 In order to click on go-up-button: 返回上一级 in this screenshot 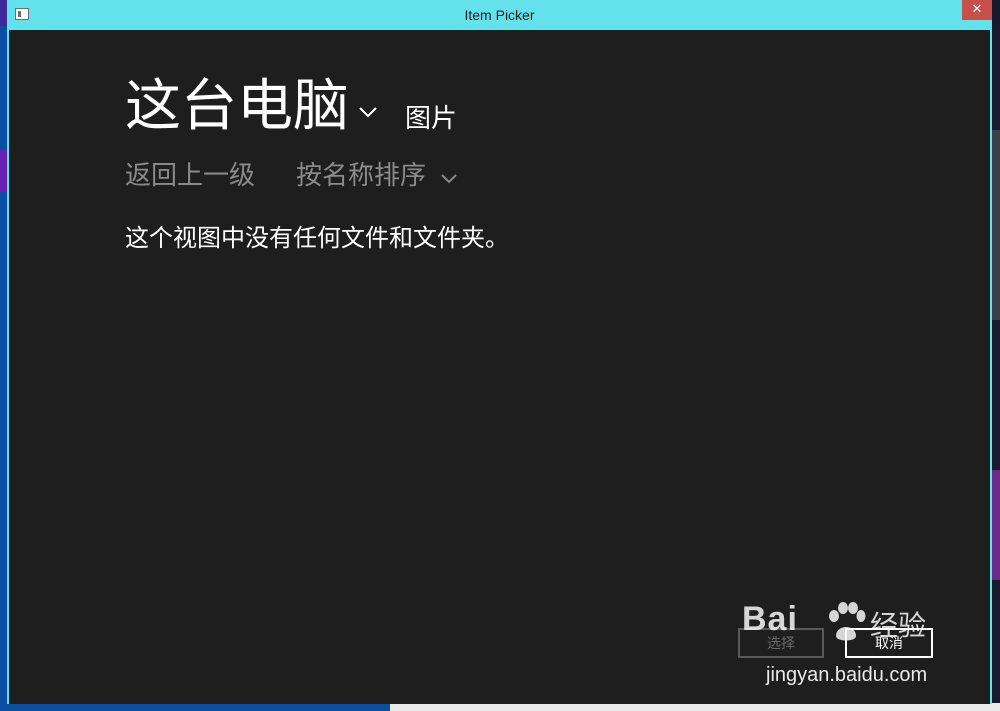, I will do `click(190, 176)`.